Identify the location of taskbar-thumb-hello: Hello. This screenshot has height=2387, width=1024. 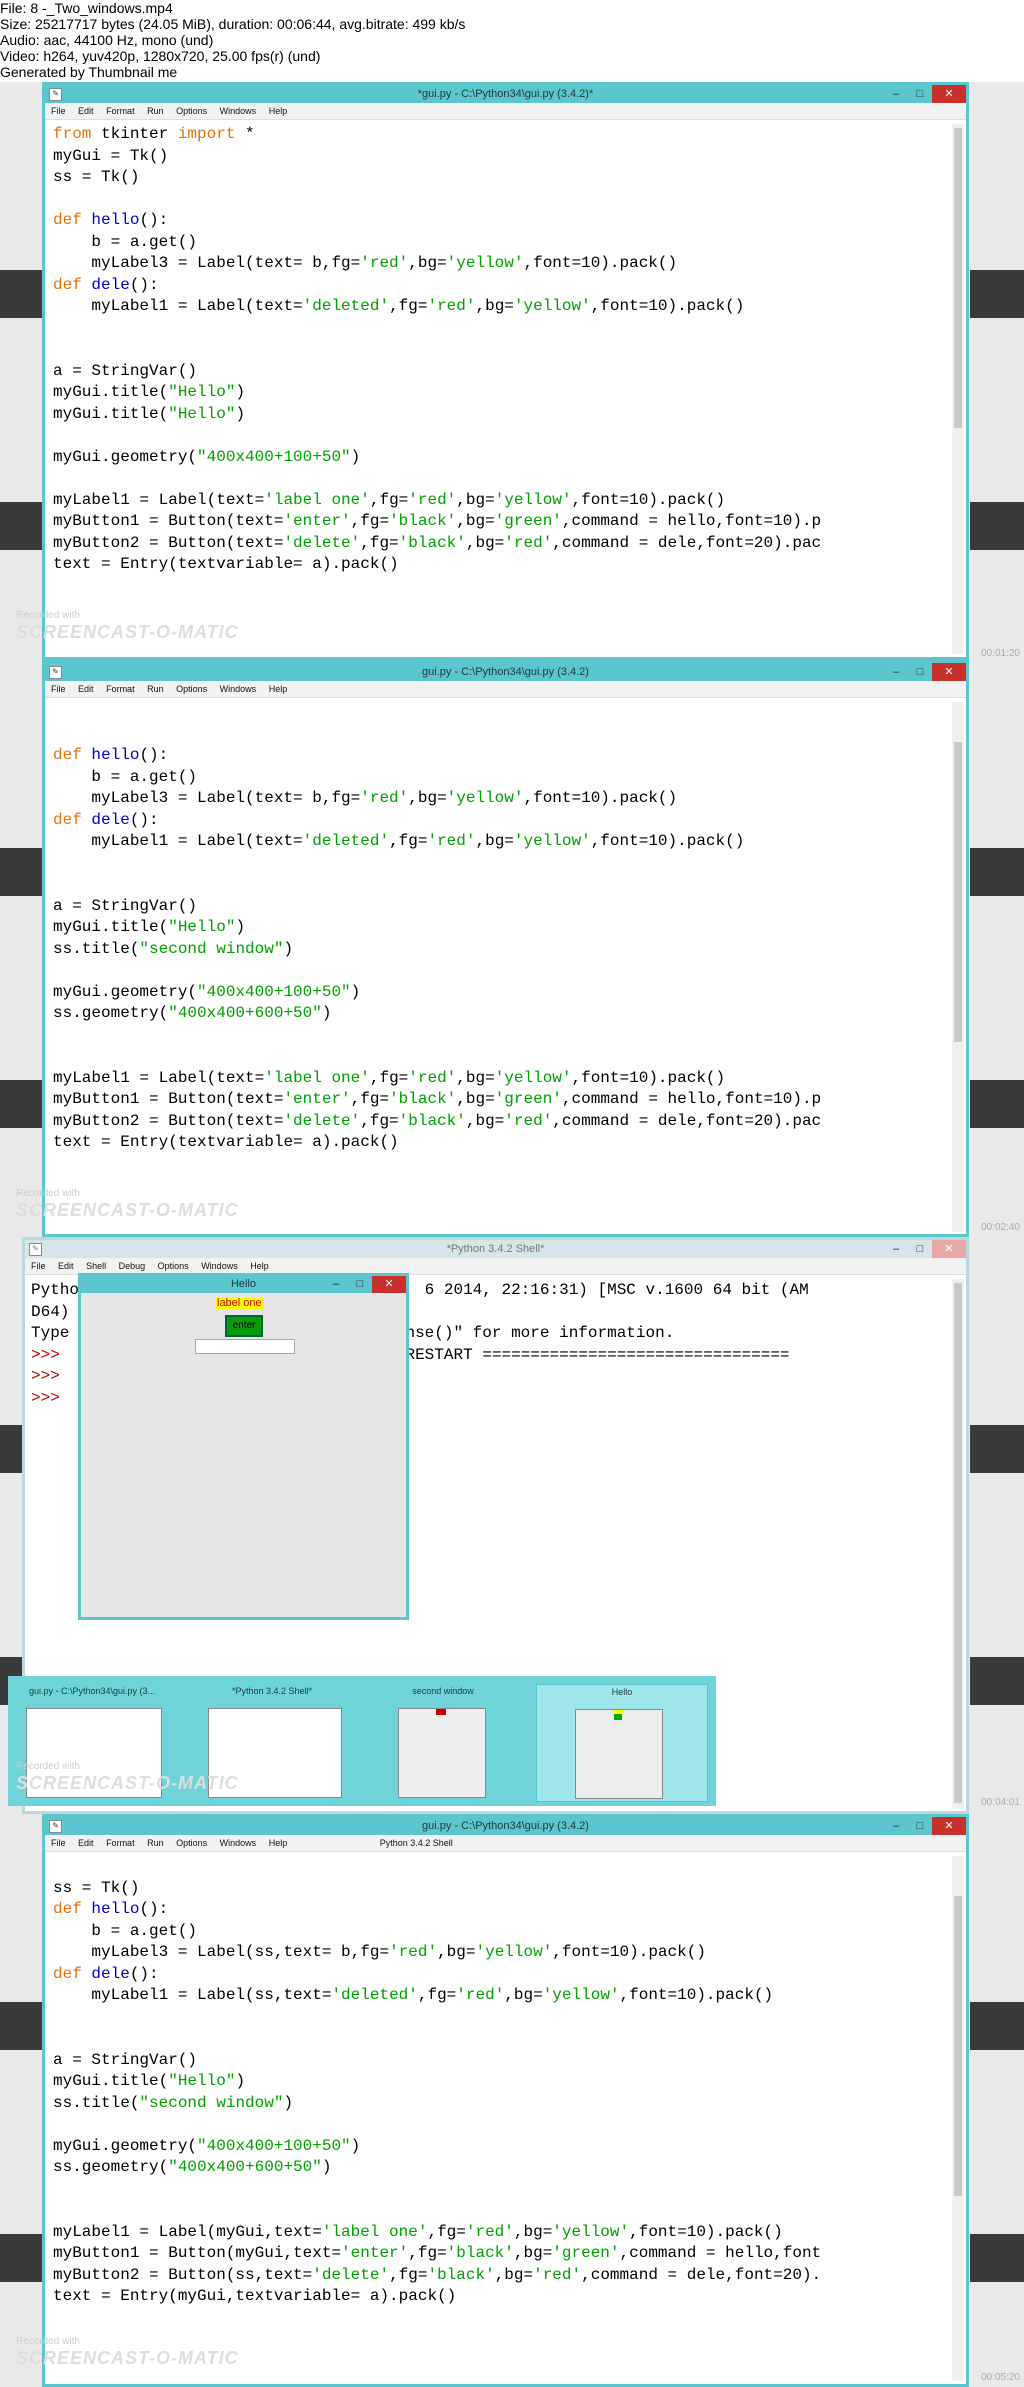
(622, 1743).